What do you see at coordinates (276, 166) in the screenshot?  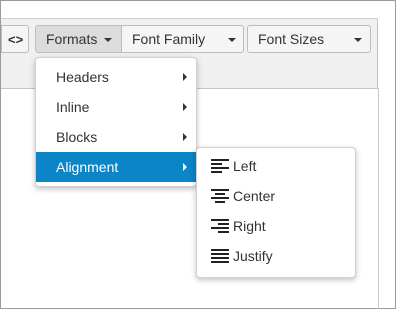 I see `menu-item-align-left: Left` at bounding box center [276, 166].